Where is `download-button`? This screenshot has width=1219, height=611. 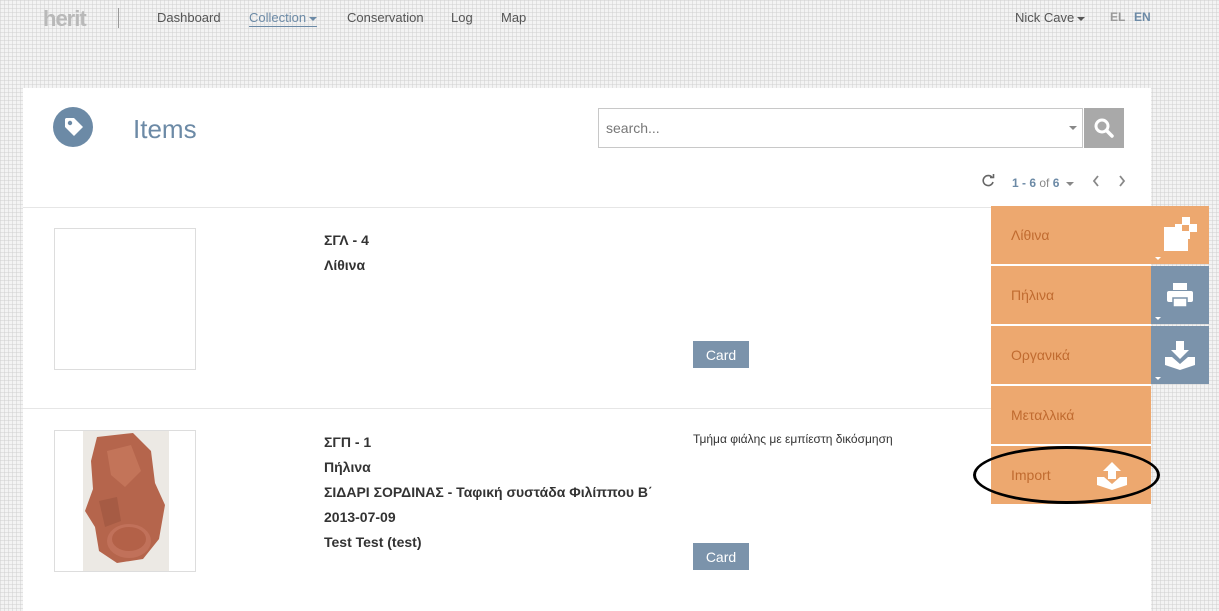 download-button is located at coordinates (1180, 355).